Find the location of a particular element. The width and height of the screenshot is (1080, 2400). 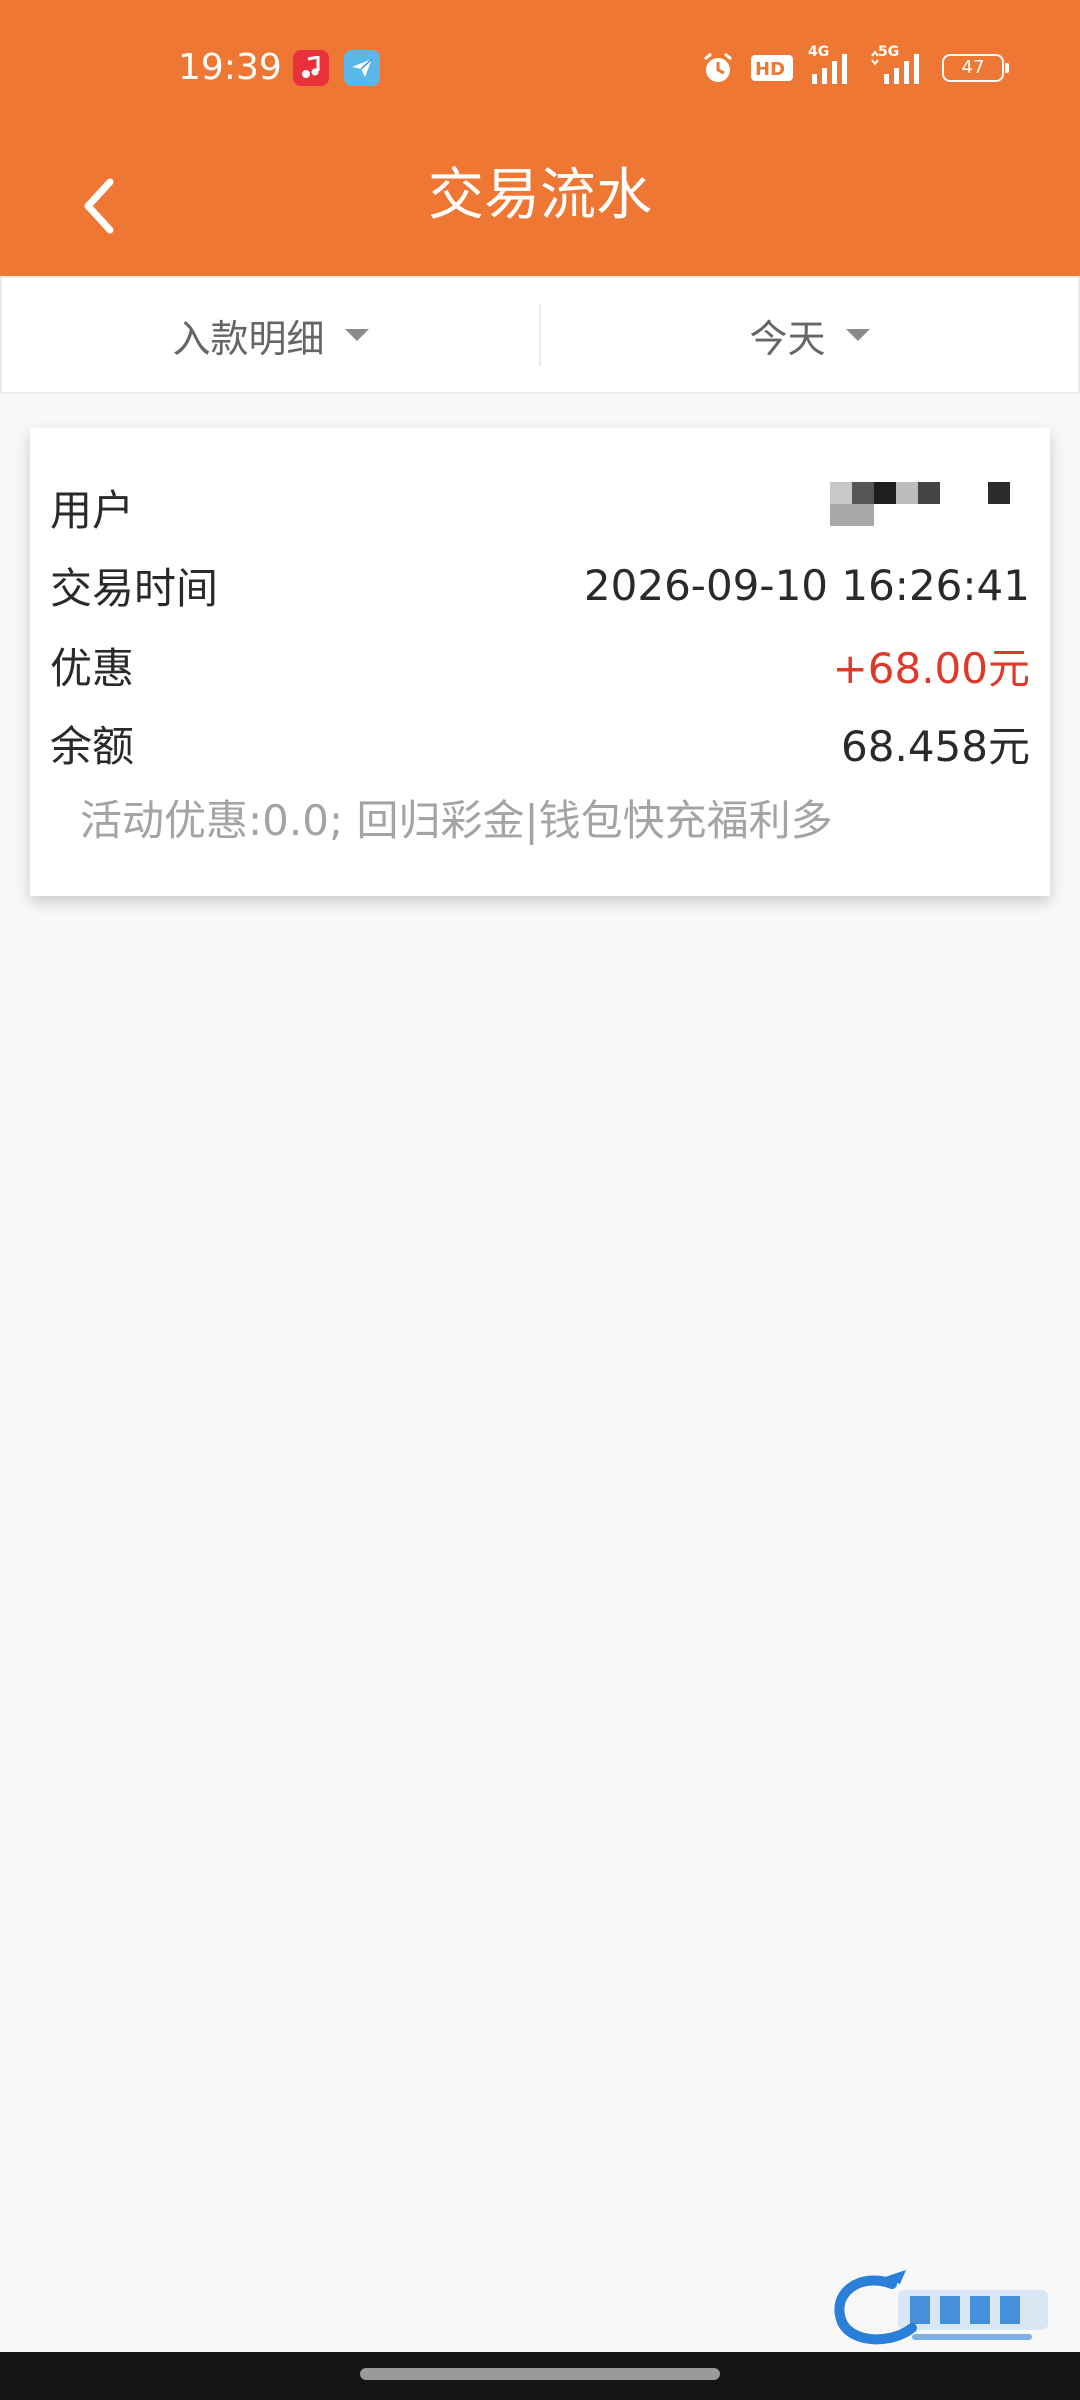

discount-row: 优惠 +68.00元 is located at coordinates (540, 665).